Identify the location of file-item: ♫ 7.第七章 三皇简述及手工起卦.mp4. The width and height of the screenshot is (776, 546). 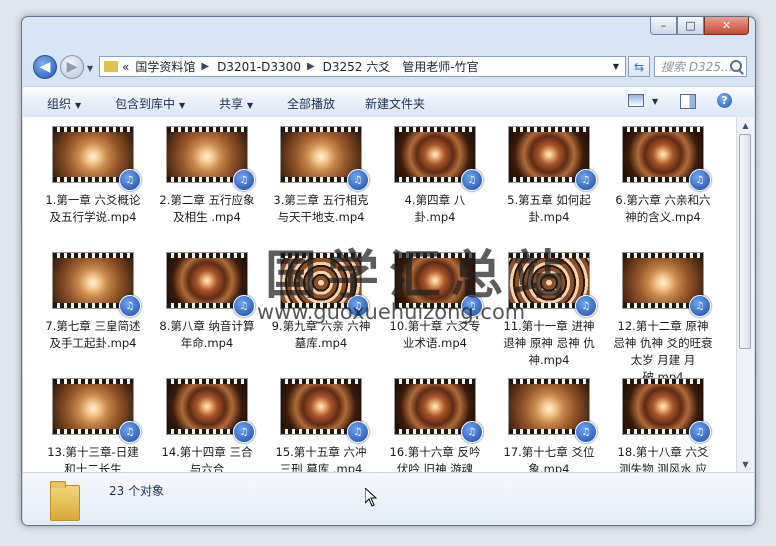
(93, 302).